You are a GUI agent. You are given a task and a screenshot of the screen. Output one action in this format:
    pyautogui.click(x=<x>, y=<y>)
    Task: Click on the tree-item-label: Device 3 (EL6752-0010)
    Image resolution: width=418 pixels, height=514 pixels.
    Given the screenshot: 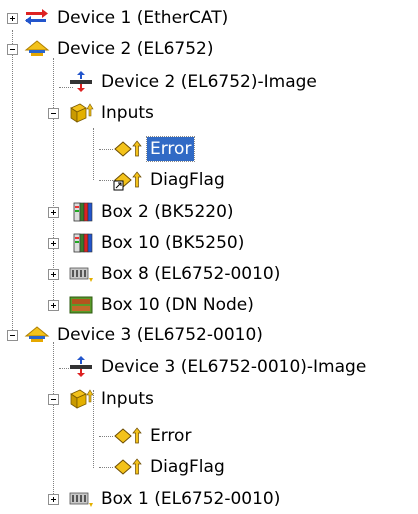 What is the action you would take?
    pyautogui.click(x=160, y=335)
    